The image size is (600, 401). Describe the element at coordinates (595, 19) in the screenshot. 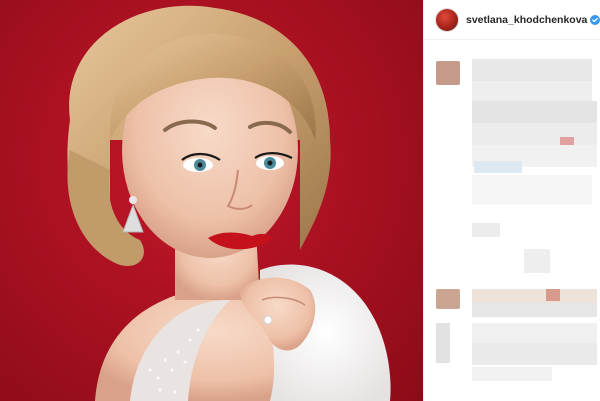

I see `verified-badge-icon` at that location.